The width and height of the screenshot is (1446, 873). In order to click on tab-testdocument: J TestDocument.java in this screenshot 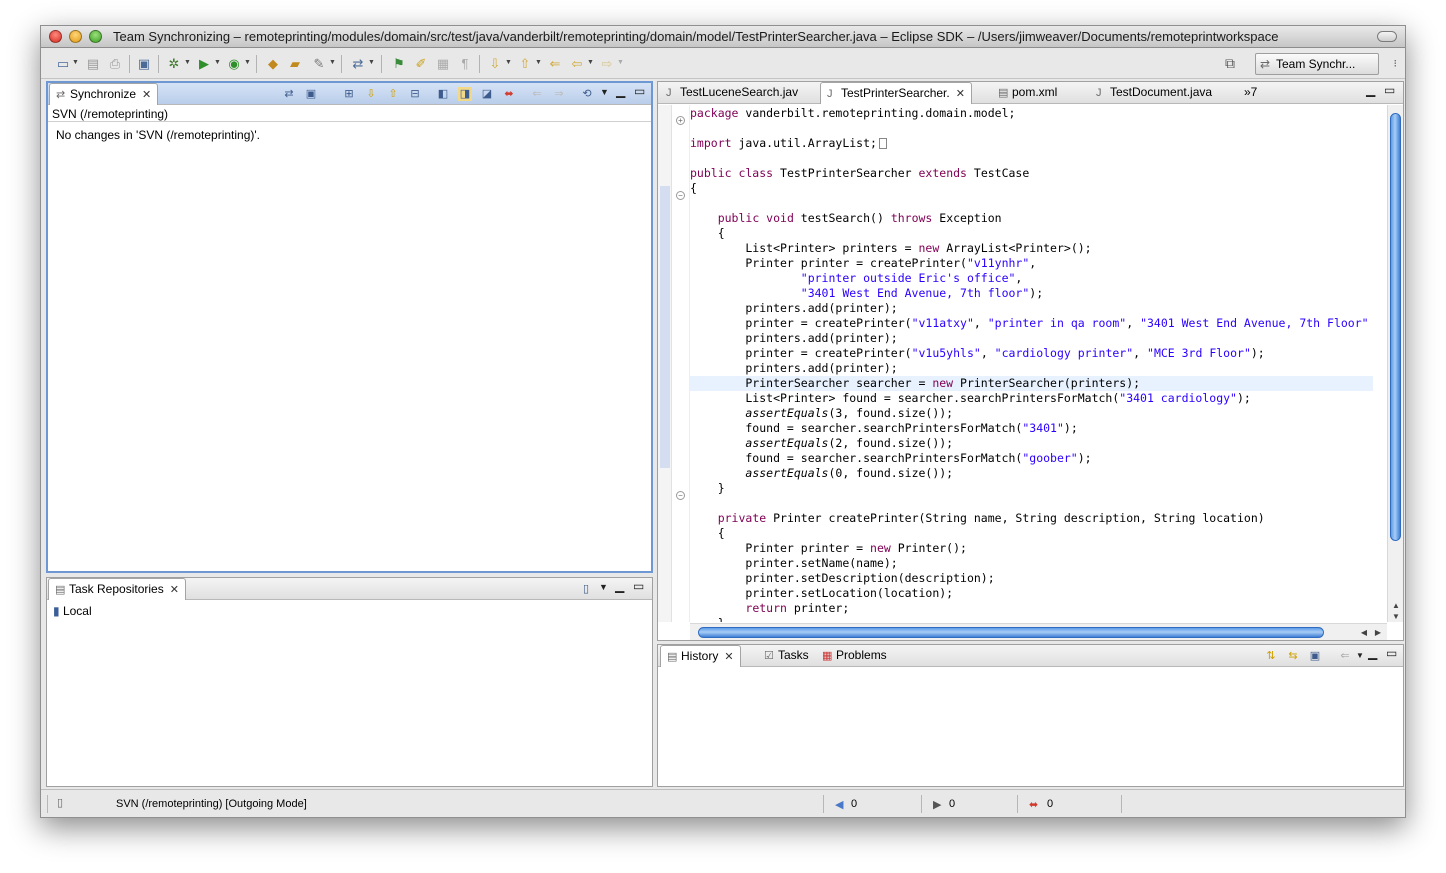, I will do `click(1154, 93)`.